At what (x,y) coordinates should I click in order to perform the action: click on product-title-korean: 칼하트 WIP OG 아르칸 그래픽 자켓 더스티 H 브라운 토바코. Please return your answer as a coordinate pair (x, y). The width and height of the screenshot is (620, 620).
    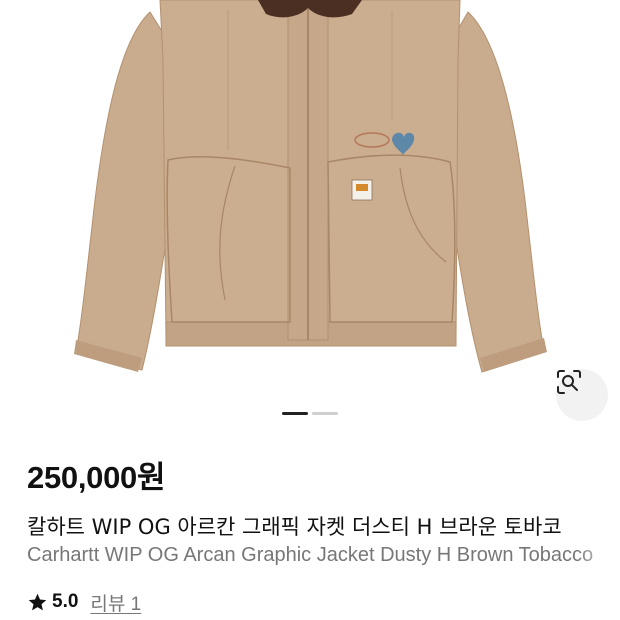
    Looking at the image, I should click on (294, 527).